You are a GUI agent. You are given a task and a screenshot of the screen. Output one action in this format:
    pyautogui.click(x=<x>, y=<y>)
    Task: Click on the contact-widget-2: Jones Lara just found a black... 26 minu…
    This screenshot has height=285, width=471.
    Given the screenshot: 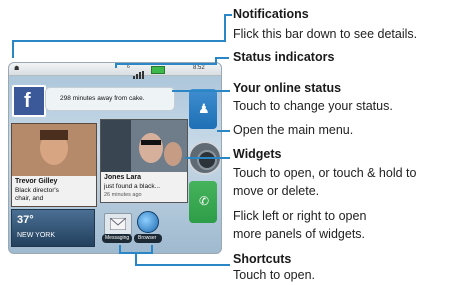 What is the action you would take?
    pyautogui.click(x=144, y=161)
    